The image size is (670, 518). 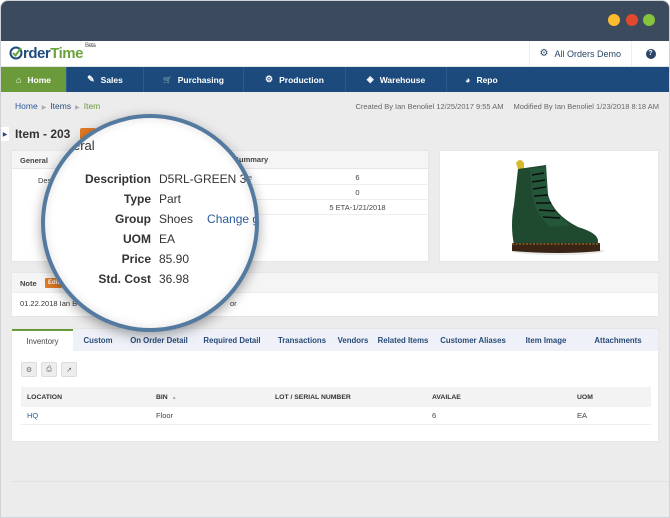 I want to click on field-label: Group, so click(x=133, y=219).